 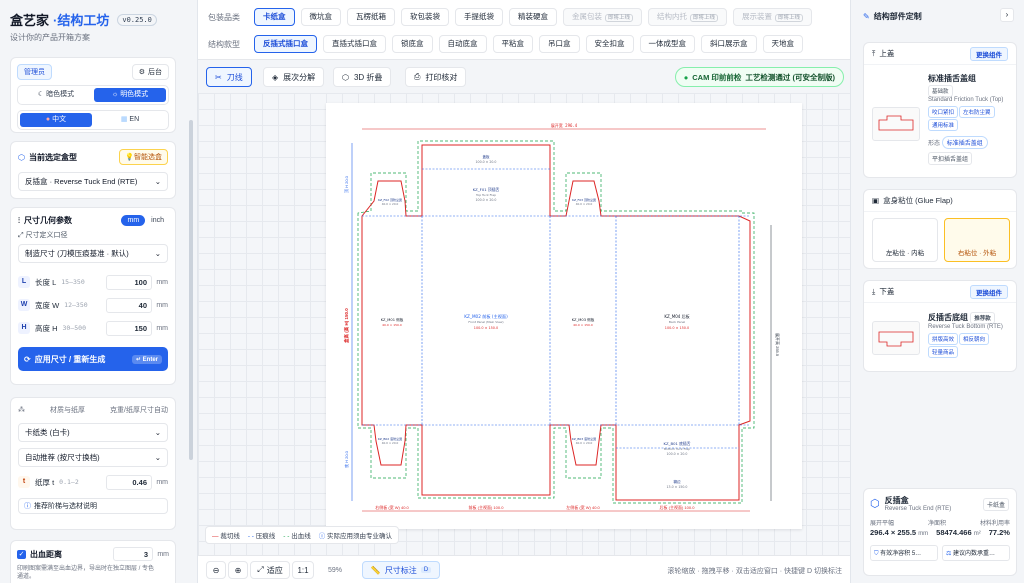 What do you see at coordinates (157, 432) in the screenshot?
I see `chevron-down-icon: ⌄` at bounding box center [157, 432].